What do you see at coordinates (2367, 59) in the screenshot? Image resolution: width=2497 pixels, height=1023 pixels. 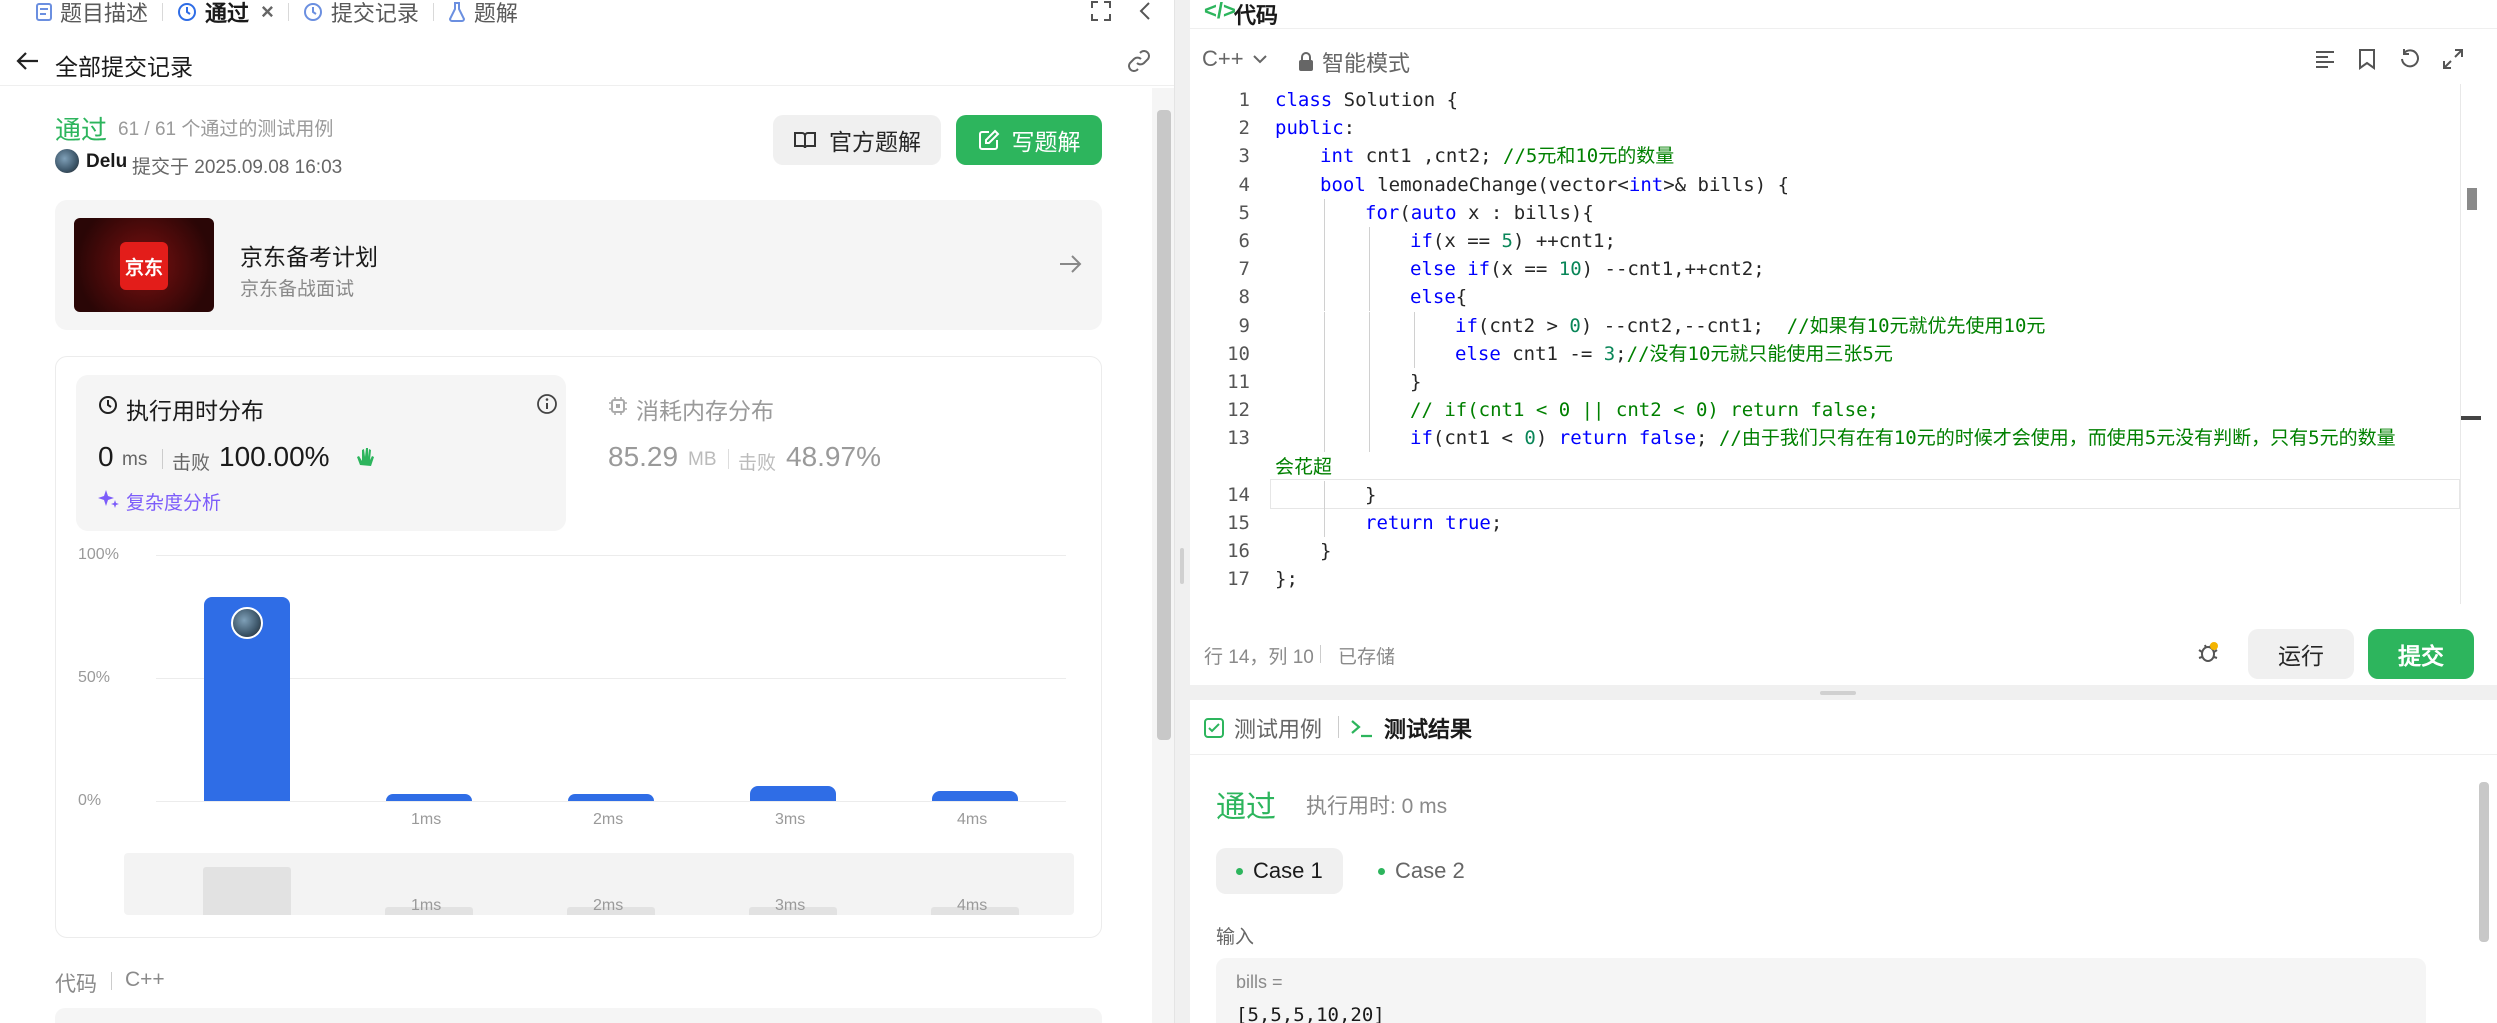 I see `bookmark-icon` at bounding box center [2367, 59].